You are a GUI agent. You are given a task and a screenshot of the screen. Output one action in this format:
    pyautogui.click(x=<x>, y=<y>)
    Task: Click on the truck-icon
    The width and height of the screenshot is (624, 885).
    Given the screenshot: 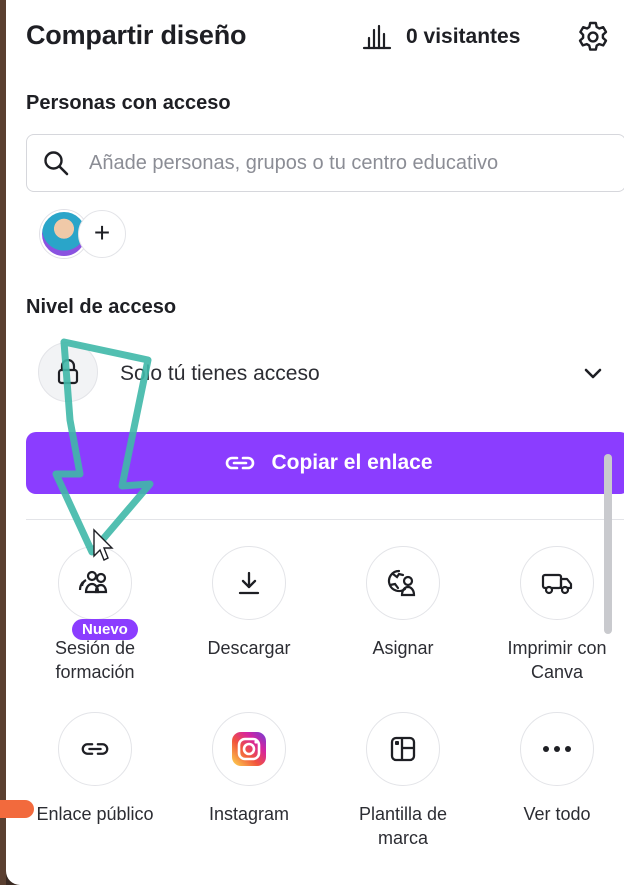 What is the action you would take?
    pyautogui.click(x=557, y=584)
    